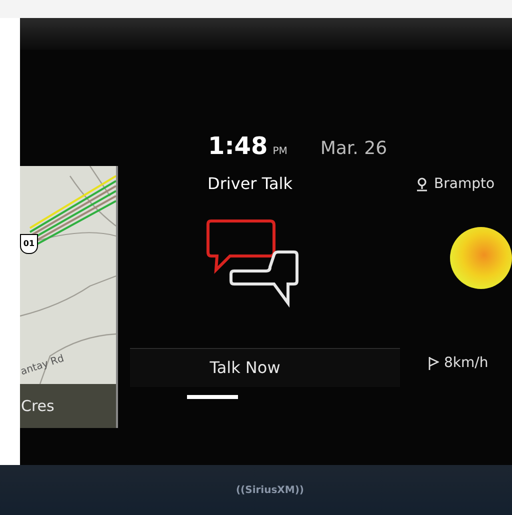 This screenshot has height=515, width=512. What do you see at coordinates (252, 263) in the screenshot?
I see `chat-bubbles-icon` at bounding box center [252, 263].